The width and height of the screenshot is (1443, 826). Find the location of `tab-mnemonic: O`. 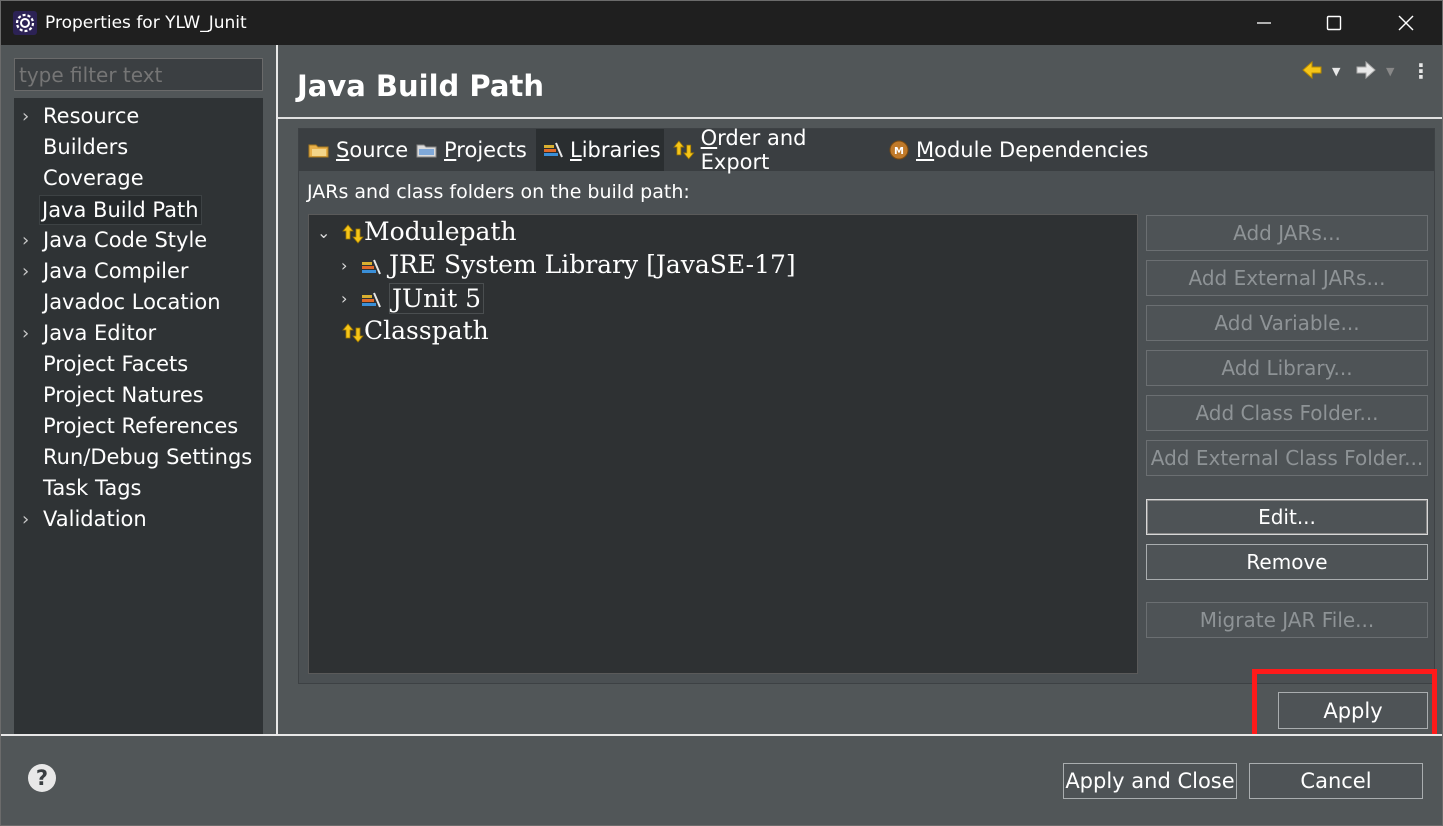

tab-mnemonic: O is located at coordinates (709, 138).